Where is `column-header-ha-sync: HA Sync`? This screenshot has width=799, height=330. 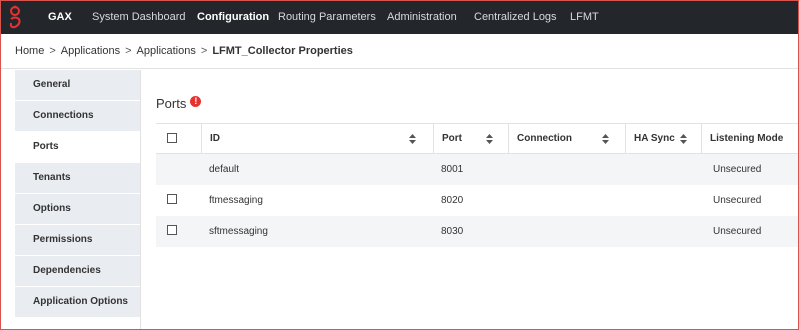
column-header-ha-sync: HA Sync is located at coordinates (663, 139).